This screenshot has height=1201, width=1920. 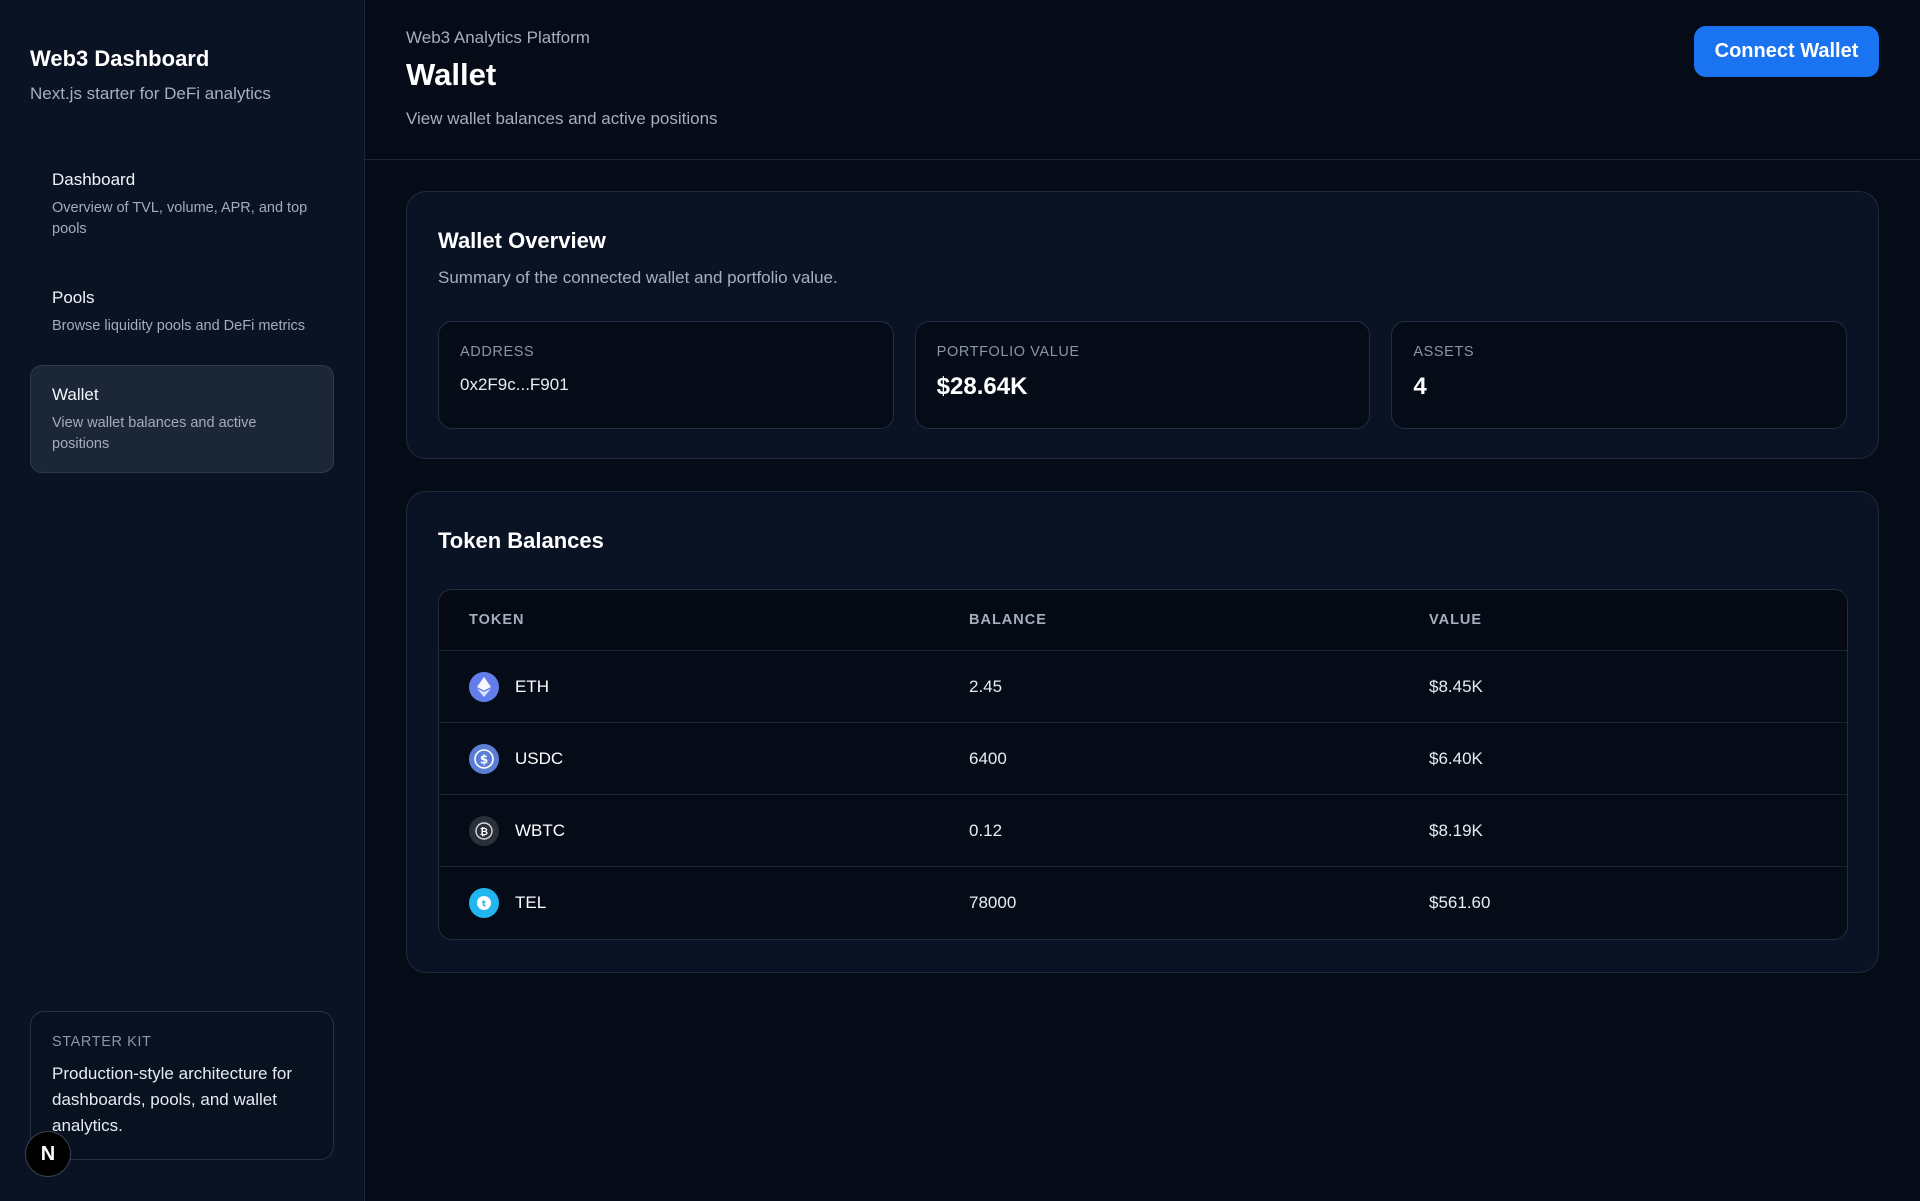 I want to click on value-cell: $561.60, so click(x=1460, y=902).